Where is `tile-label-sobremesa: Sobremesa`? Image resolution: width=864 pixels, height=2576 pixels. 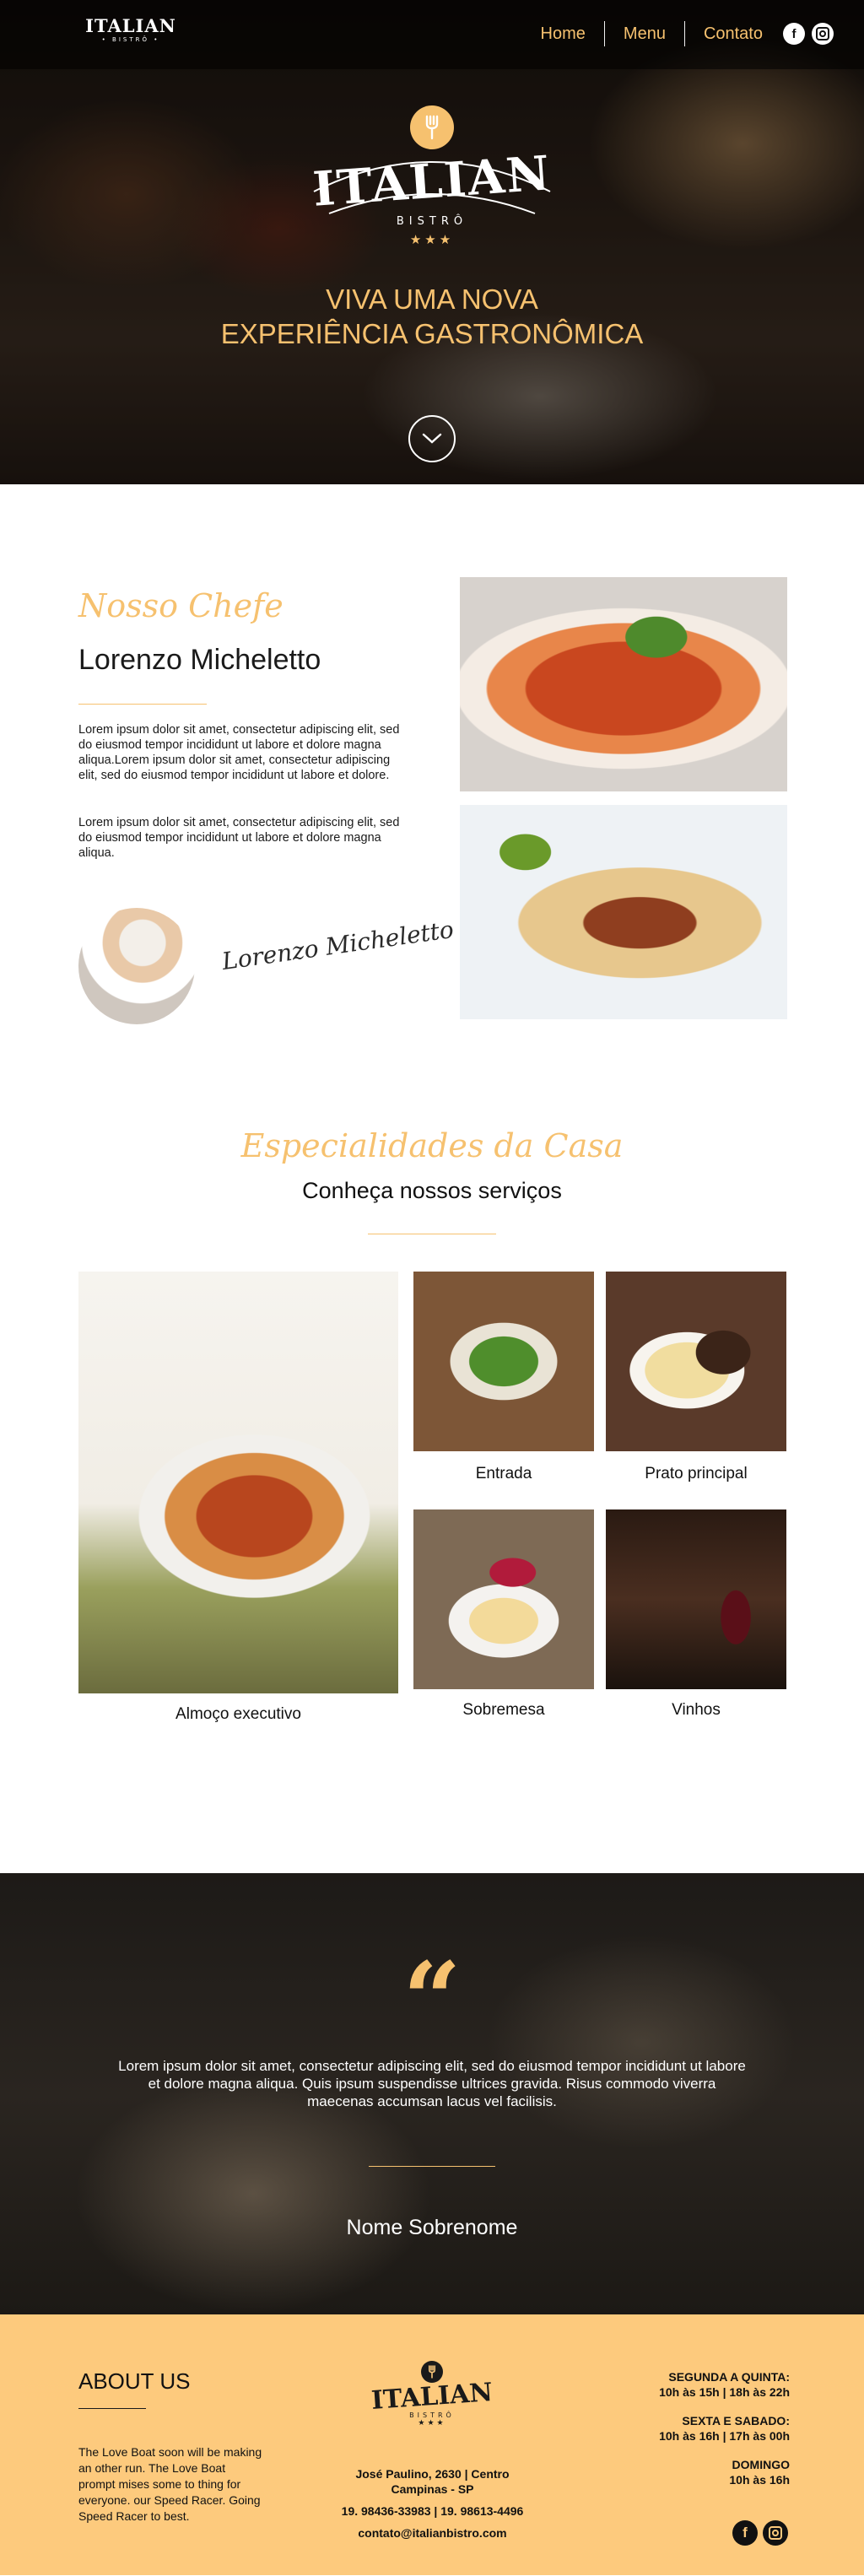 tile-label-sobremesa: Sobremesa is located at coordinates (503, 1710).